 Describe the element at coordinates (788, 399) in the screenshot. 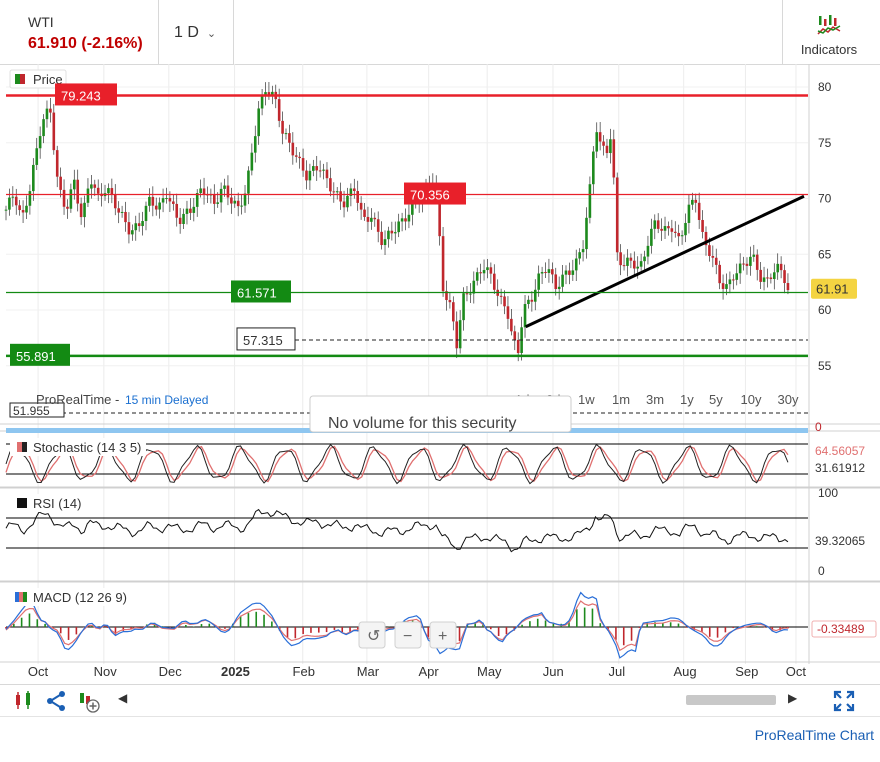

I see `range-button-30y: 30y` at that location.